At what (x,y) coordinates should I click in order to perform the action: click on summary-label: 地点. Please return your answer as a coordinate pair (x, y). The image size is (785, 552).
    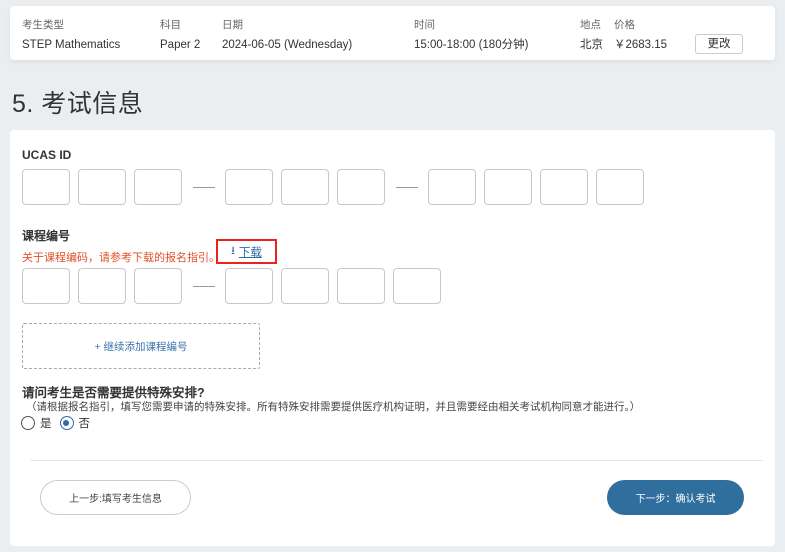
    Looking at the image, I should click on (590, 25).